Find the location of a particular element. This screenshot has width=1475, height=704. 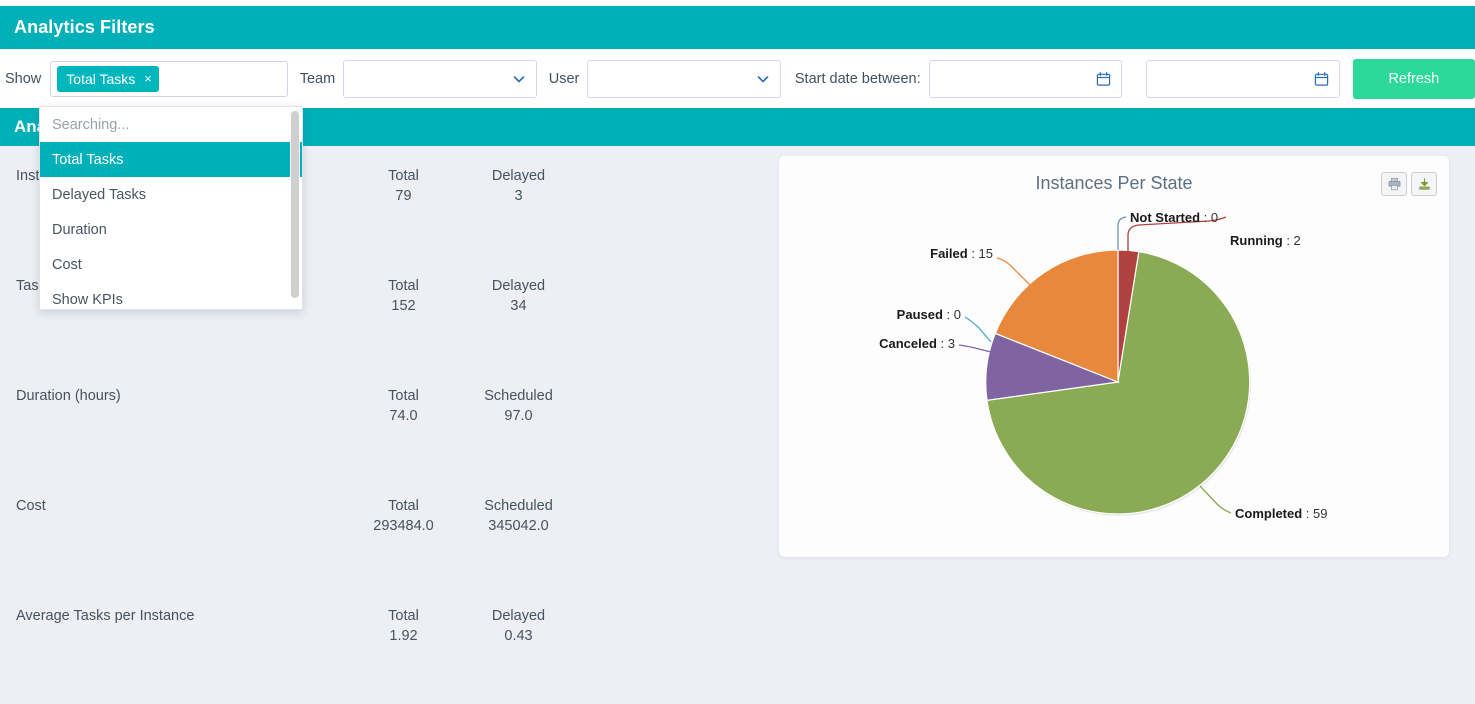

dropdown-option-label: Total Tasks is located at coordinates (88, 159).